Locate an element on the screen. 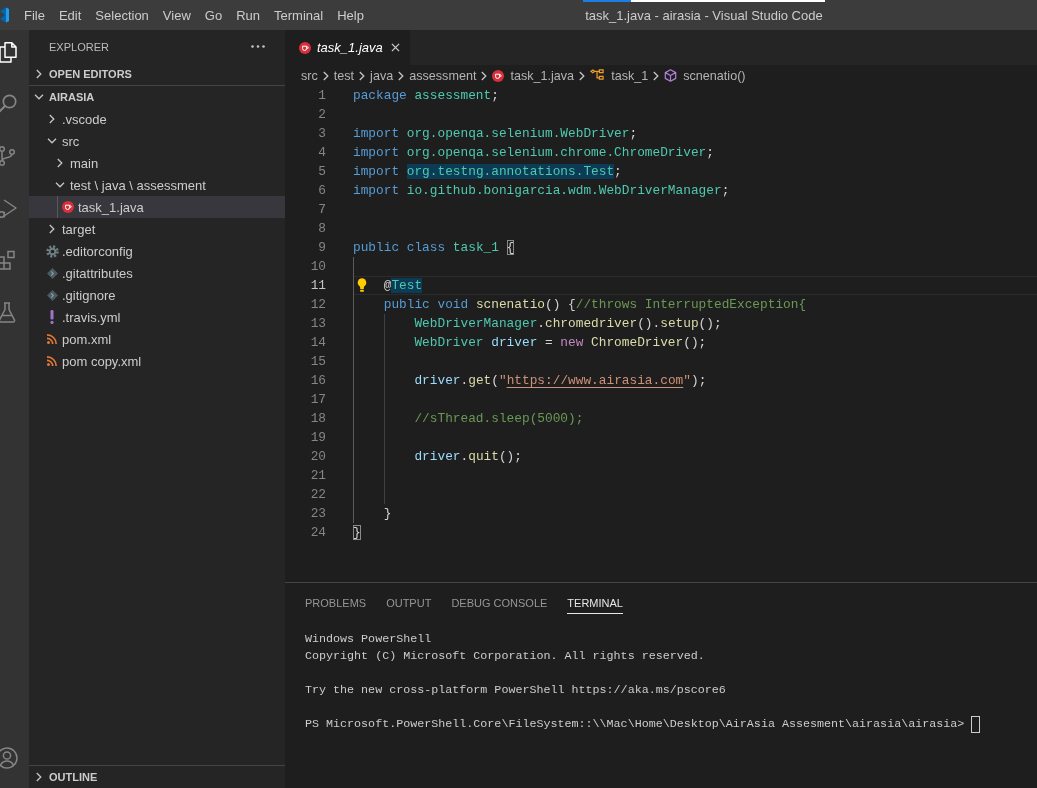  tree-item: .gitattributes is located at coordinates (157, 273).